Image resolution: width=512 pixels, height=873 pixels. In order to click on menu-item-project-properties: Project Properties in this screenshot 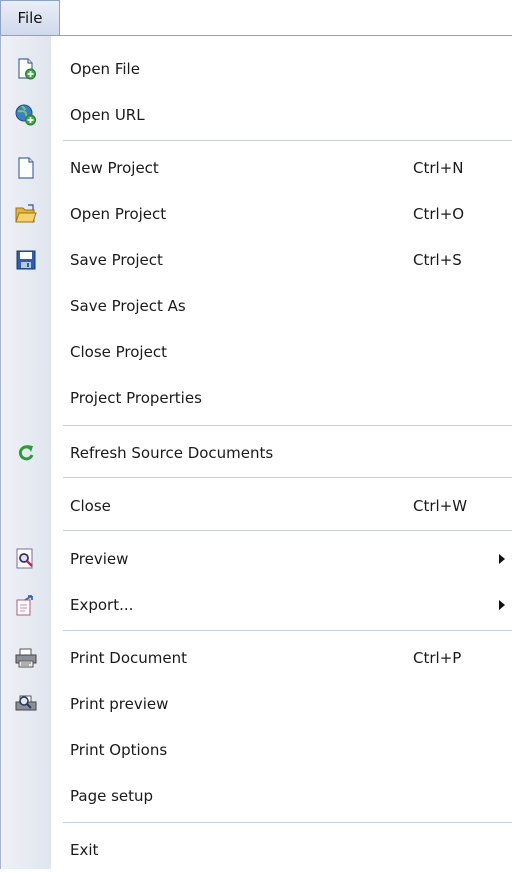, I will do `click(256, 398)`.